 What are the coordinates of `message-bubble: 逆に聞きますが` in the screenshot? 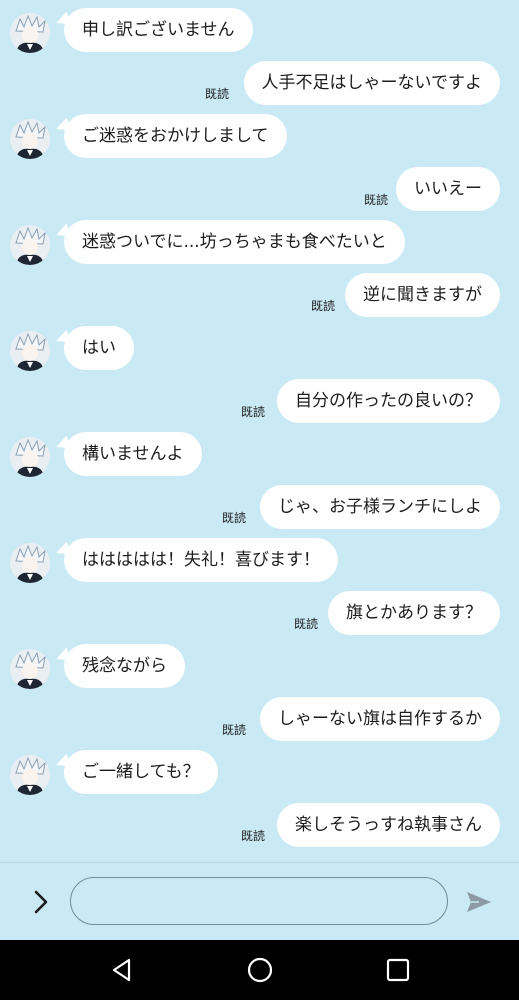 It's located at (422, 295).